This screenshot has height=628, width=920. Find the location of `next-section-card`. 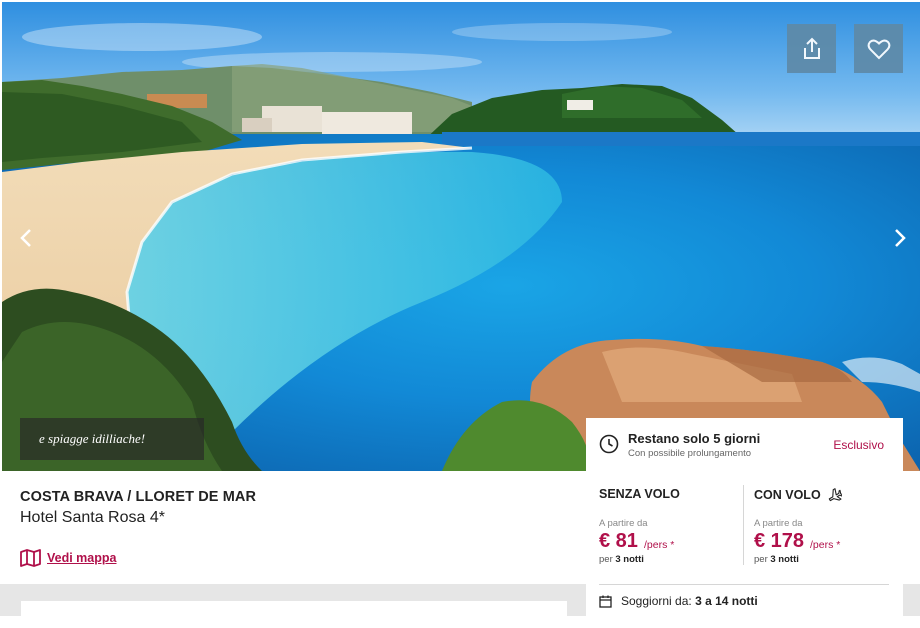

next-section-card is located at coordinates (294, 611).